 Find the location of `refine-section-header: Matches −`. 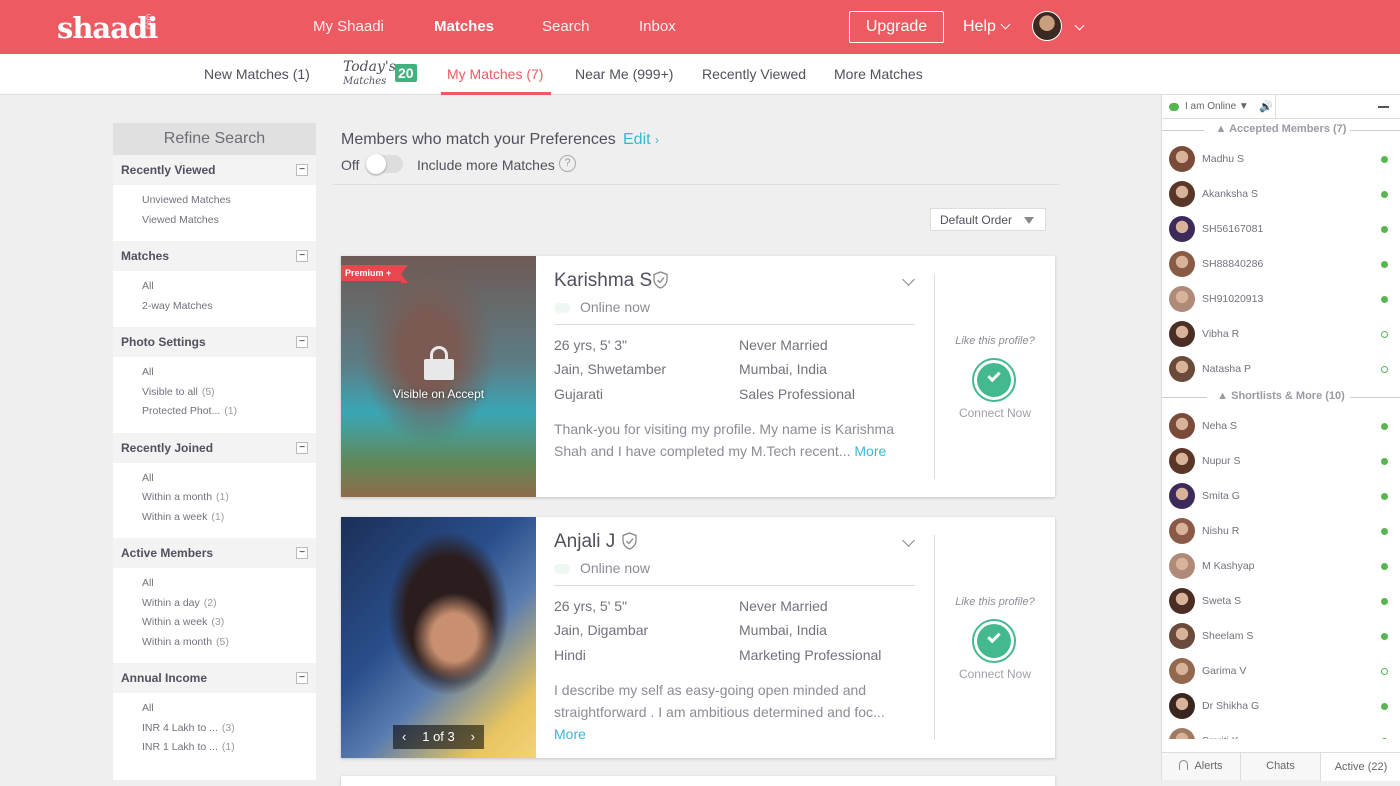

refine-section-header: Matches − is located at coordinates (214, 256).